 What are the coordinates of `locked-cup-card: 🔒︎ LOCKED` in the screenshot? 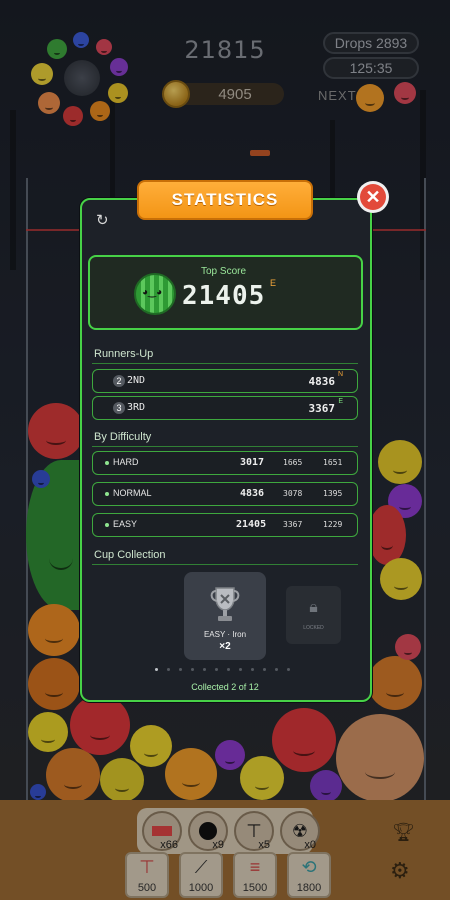 It's located at (313, 615).